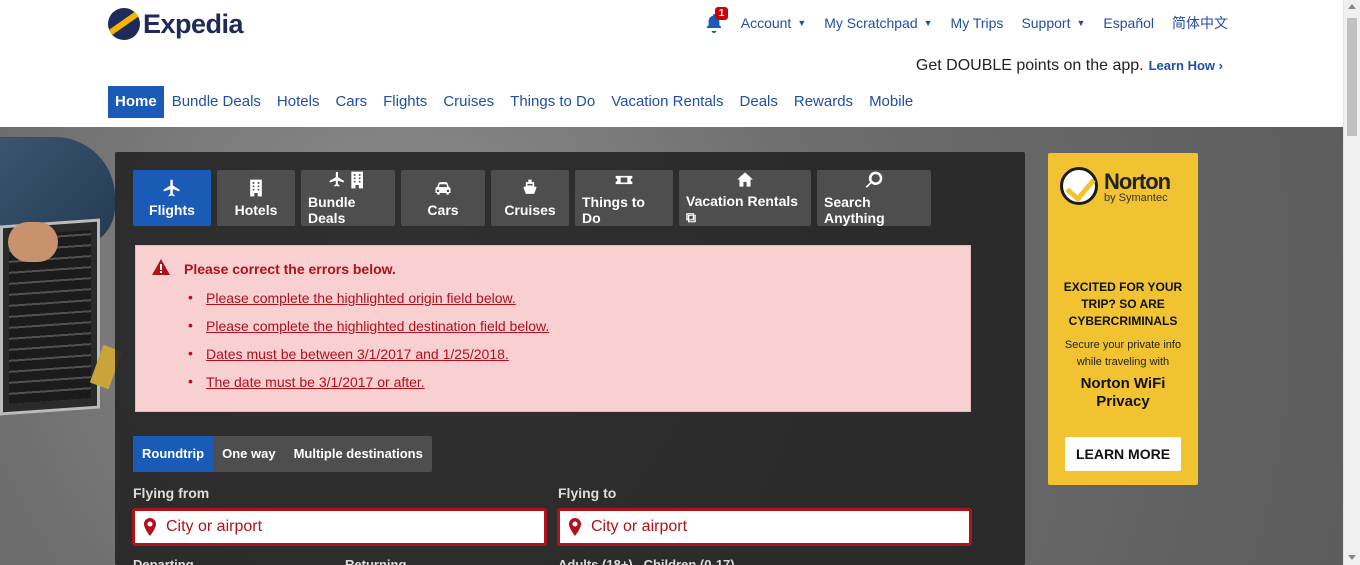  Describe the element at coordinates (163, 561) in the screenshot. I see `departing-label: Departing` at that location.